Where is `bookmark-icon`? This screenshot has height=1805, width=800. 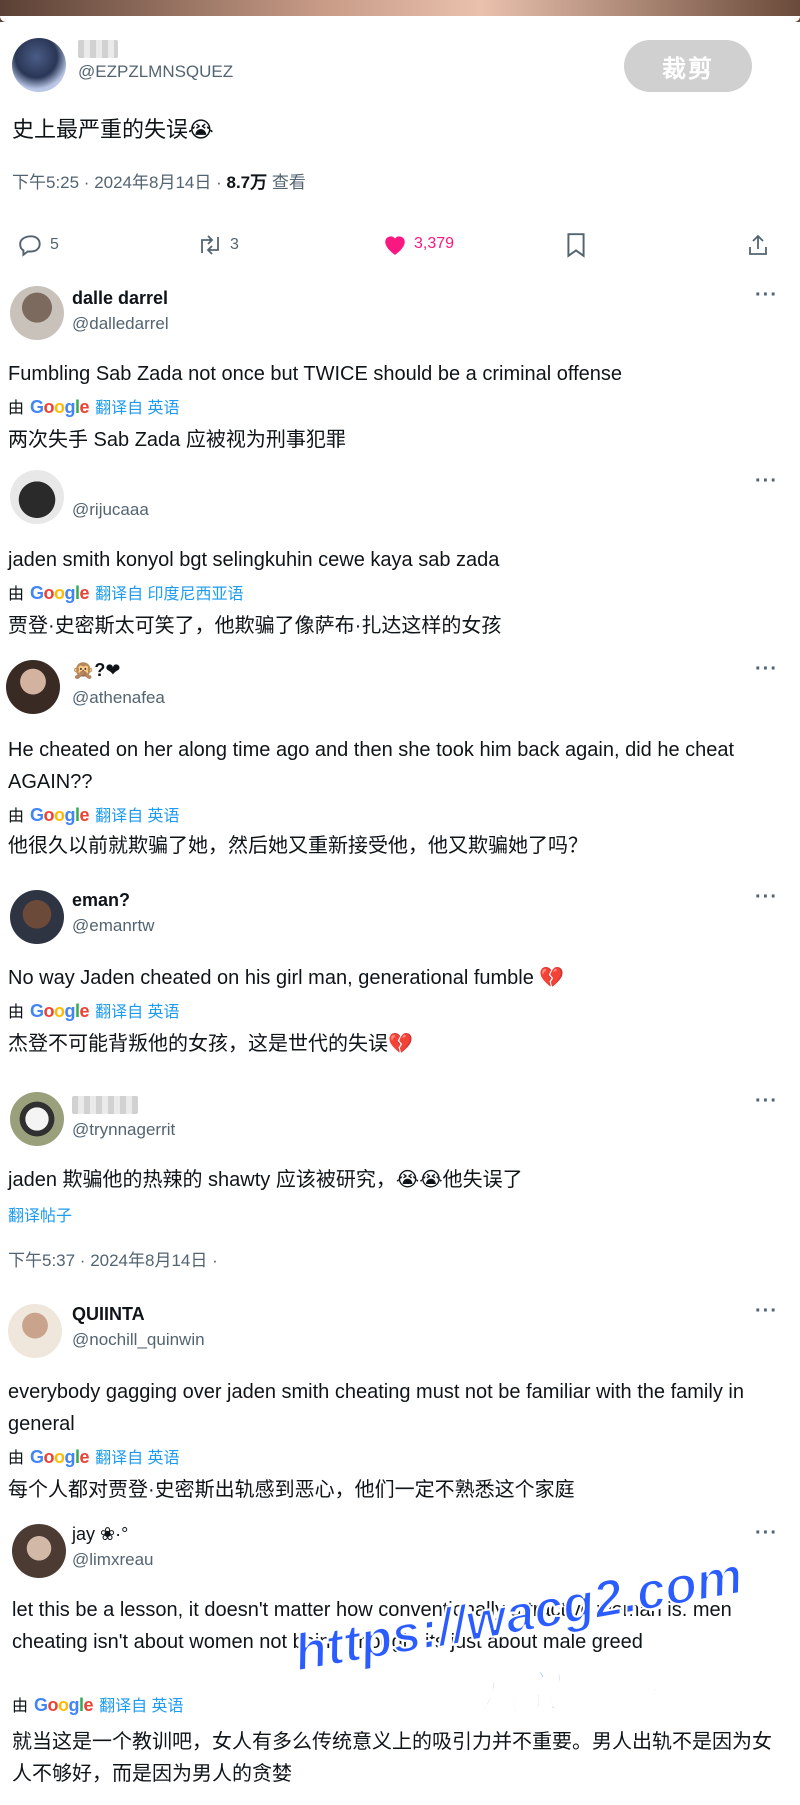
bookmark-icon is located at coordinates (576, 245).